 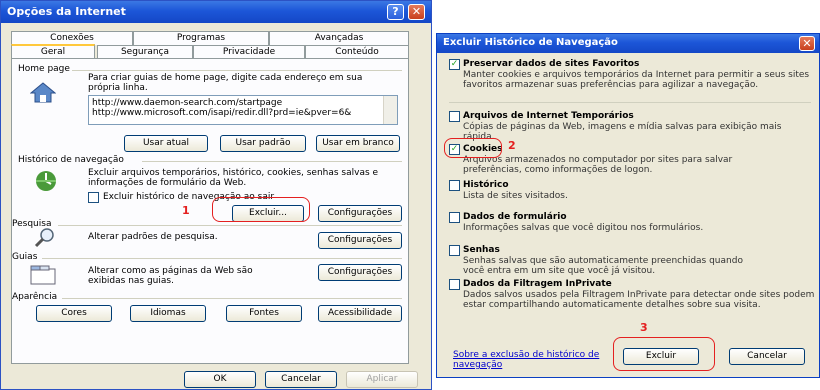 What do you see at coordinates (486, 185) in the screenshot?
I see `option-label: Histórico` at bounding box center [486, 185].